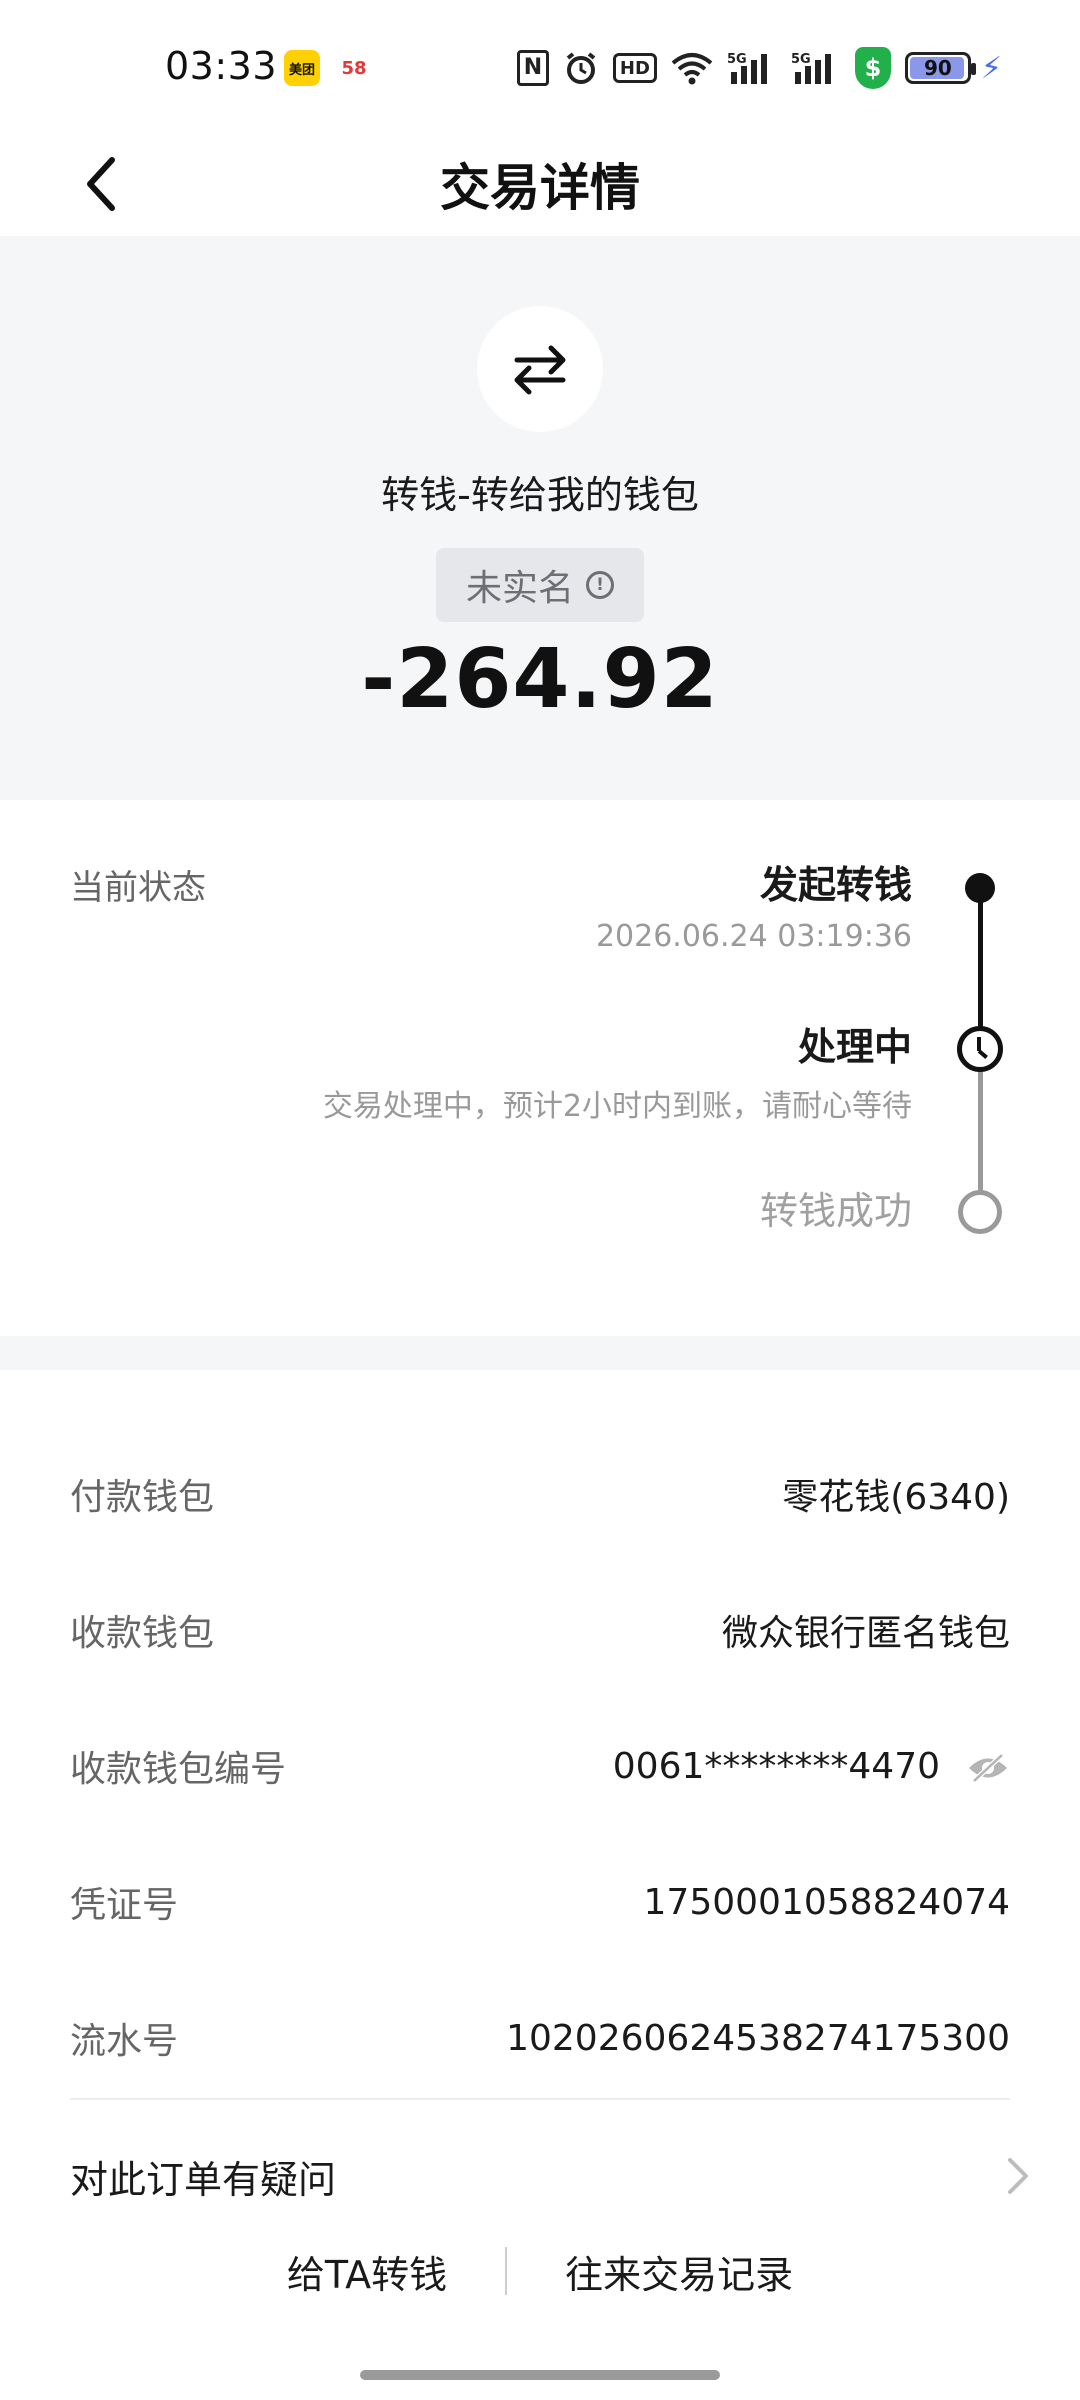 The height and width of the screenshot is (2400, 1080). Describe the element at coordinates (540, 188) in the screenshot. I see `page-title: 交易详情` at that location.